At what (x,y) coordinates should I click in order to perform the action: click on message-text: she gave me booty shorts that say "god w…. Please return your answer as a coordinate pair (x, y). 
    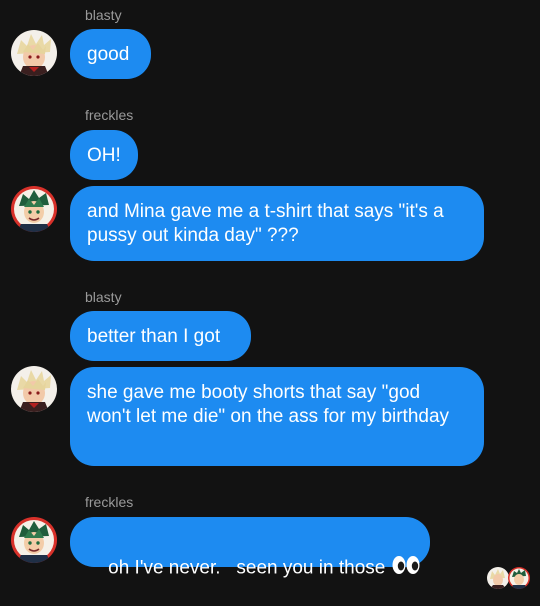
    Looking at the image, I should click on (268, 404).